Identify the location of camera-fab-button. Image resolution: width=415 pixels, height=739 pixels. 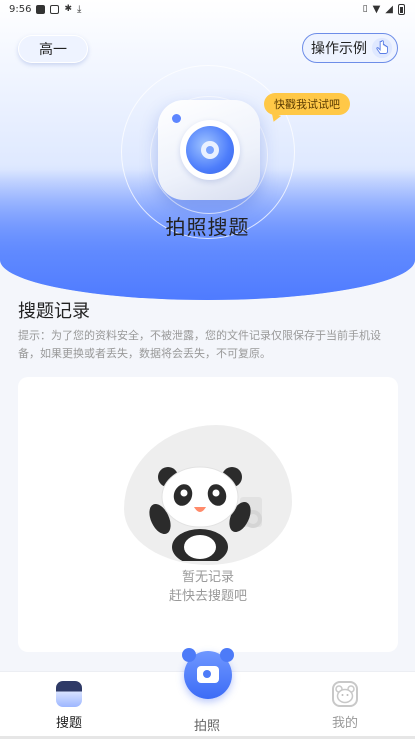
(208, 673).